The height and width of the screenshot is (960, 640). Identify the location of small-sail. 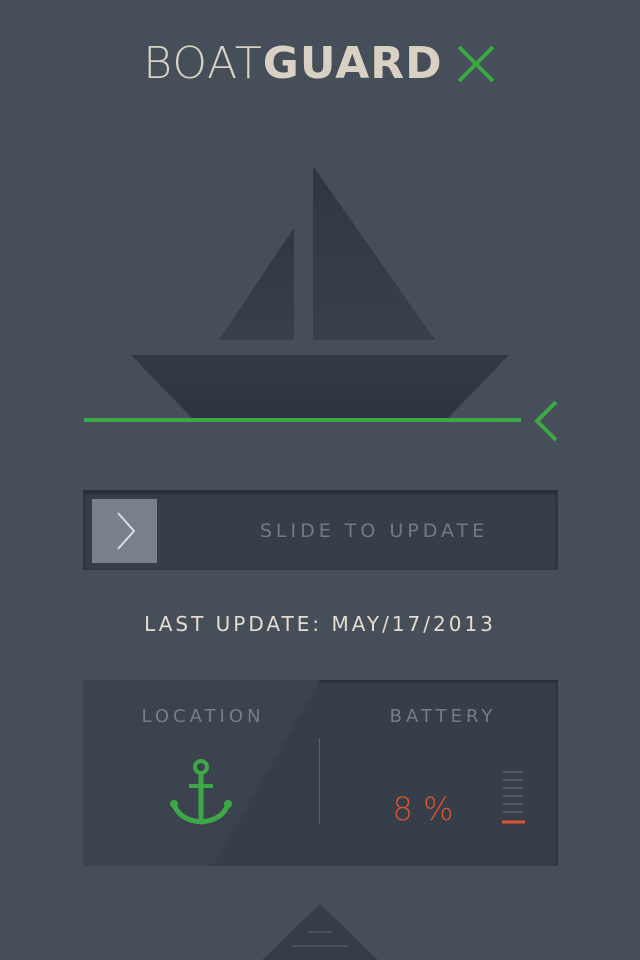
(256, 284).